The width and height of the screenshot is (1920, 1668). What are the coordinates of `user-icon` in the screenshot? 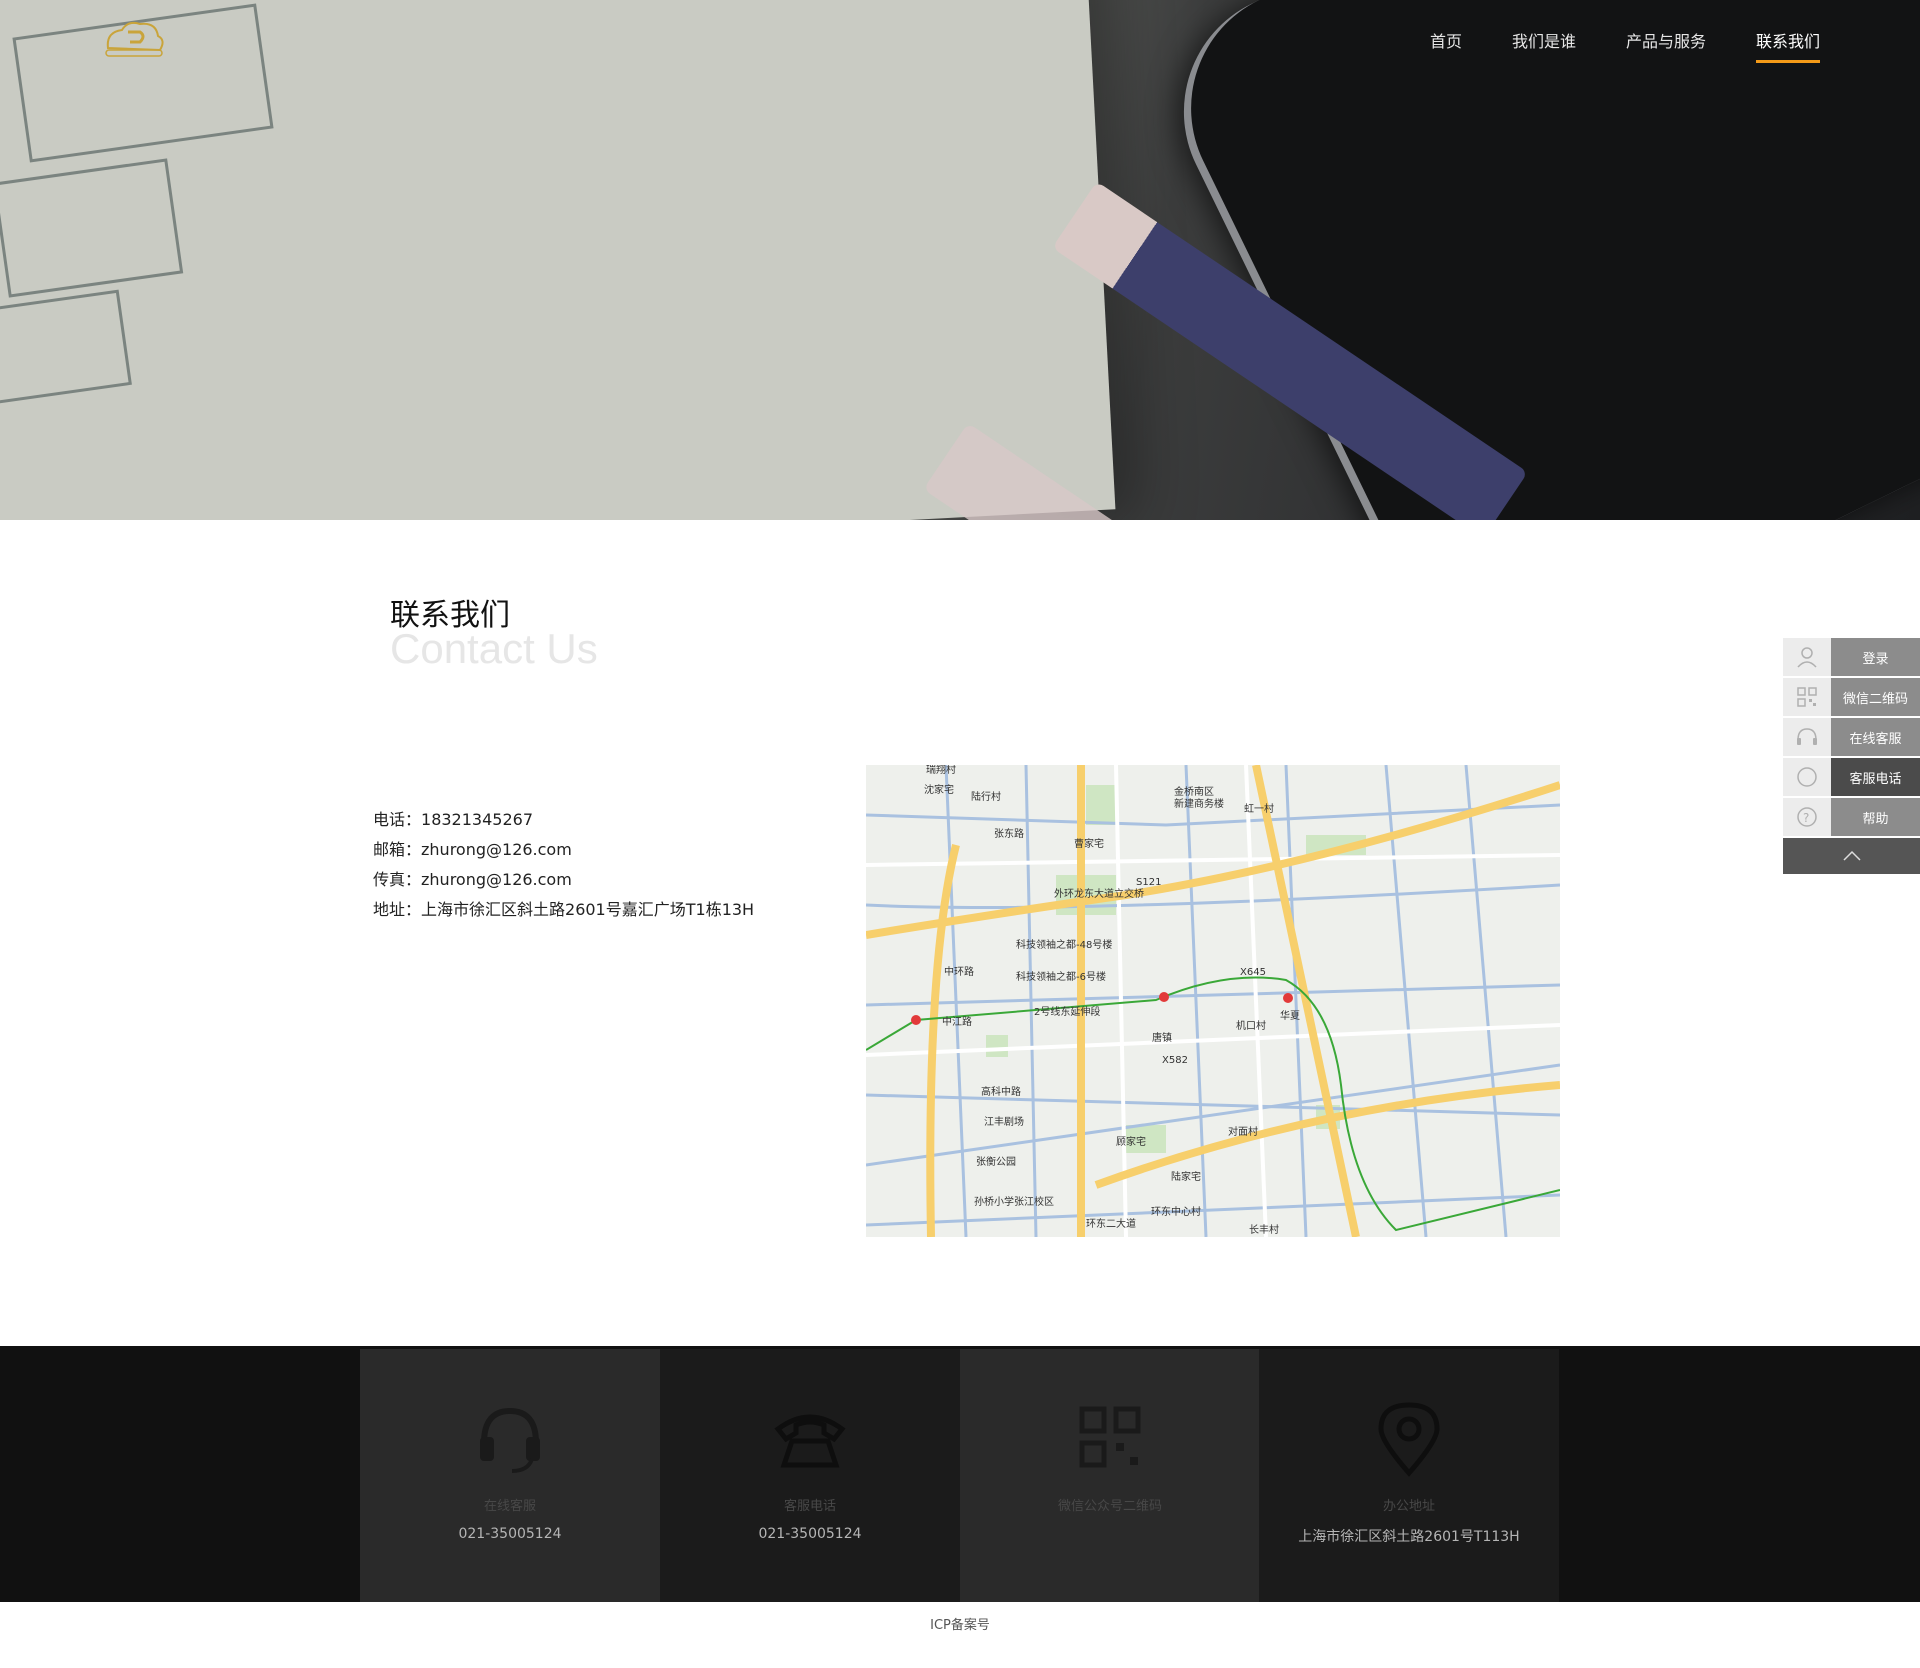 It's located at (1807, 657).